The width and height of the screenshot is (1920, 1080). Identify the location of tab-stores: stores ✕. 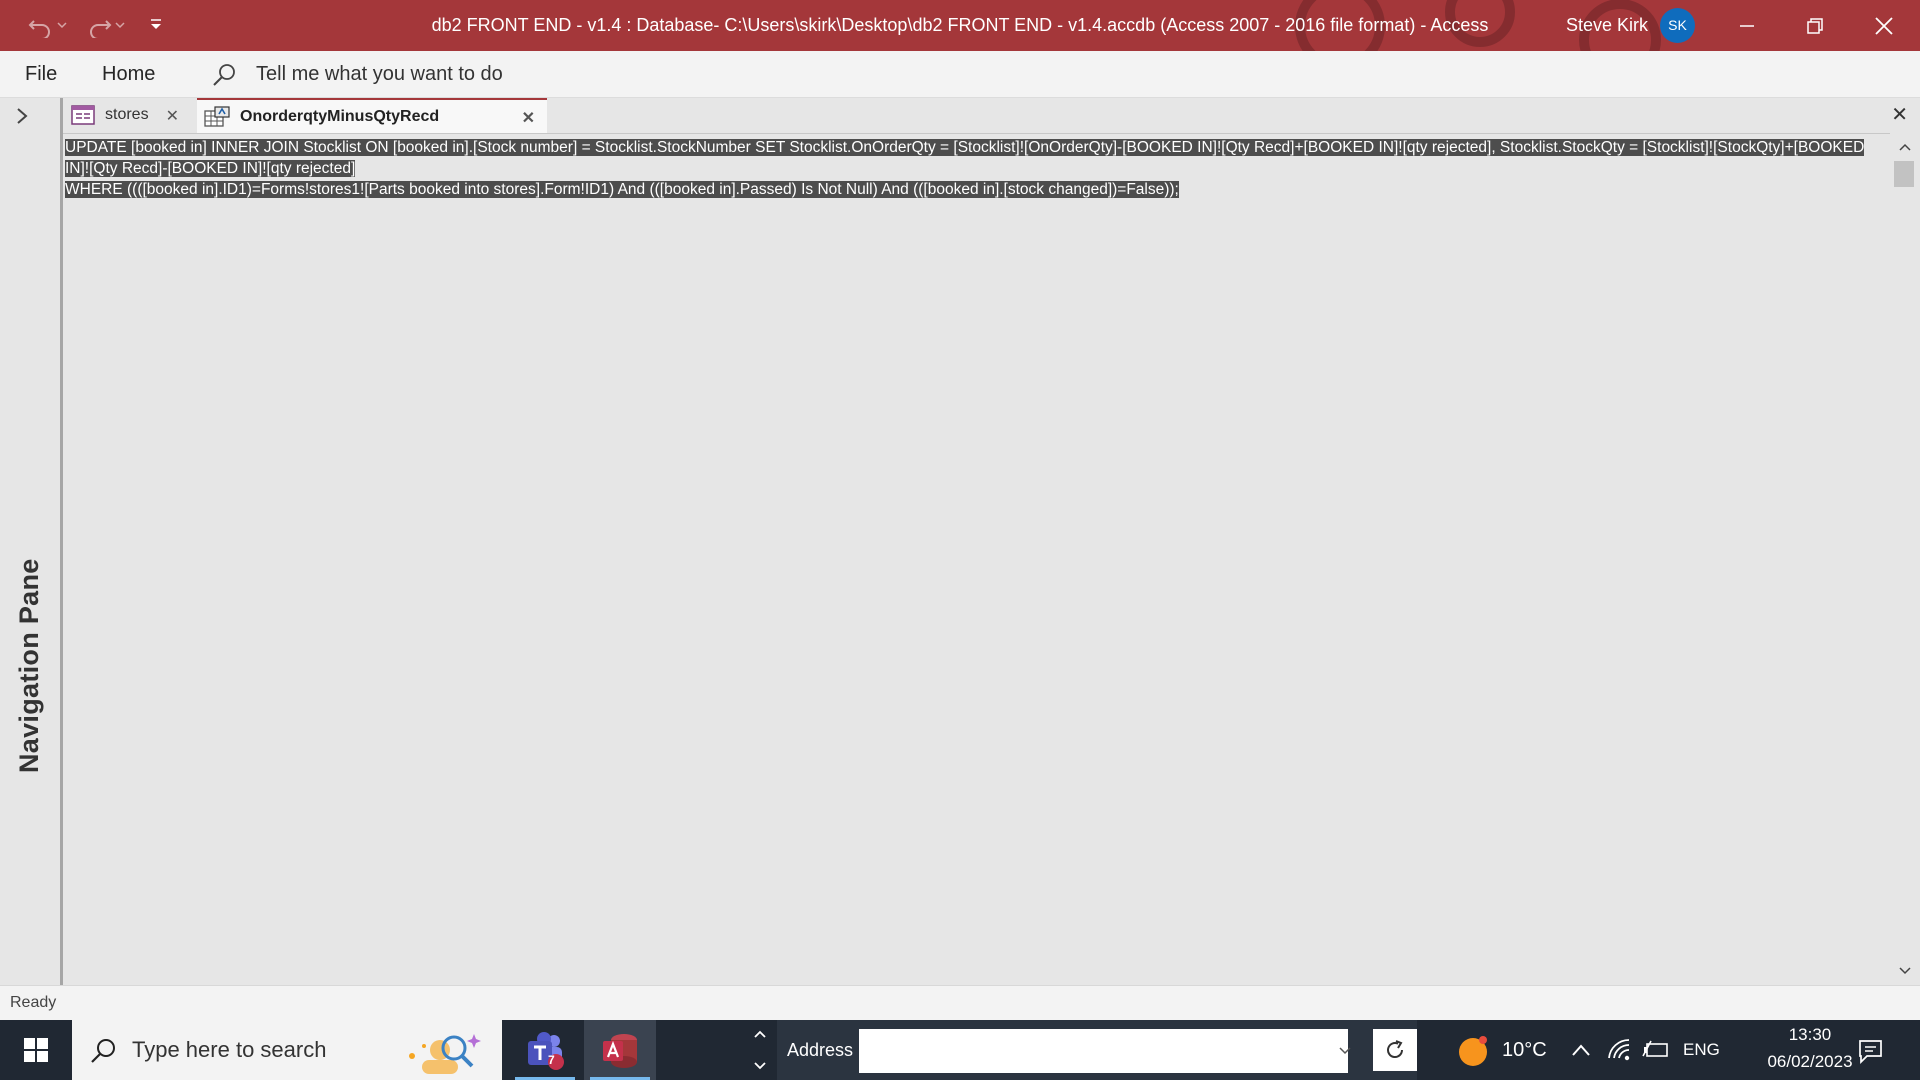
(127, 115).